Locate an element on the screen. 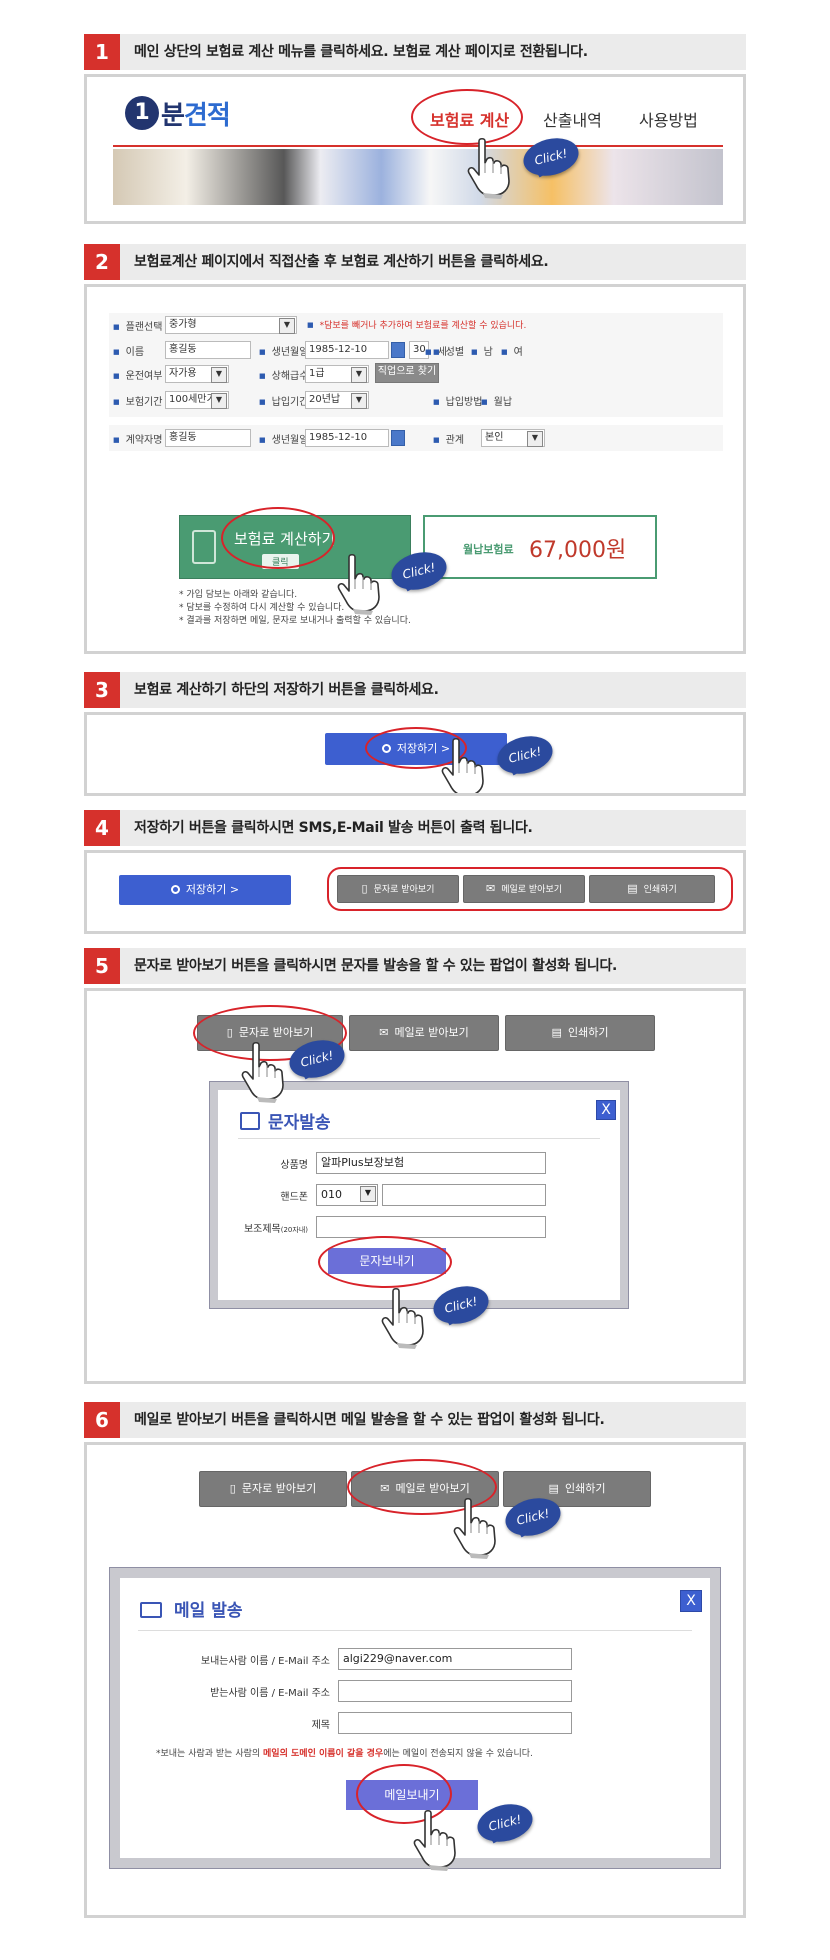  premium-box: 월납보험료 67,000원 is located at coordinates (540, 547).